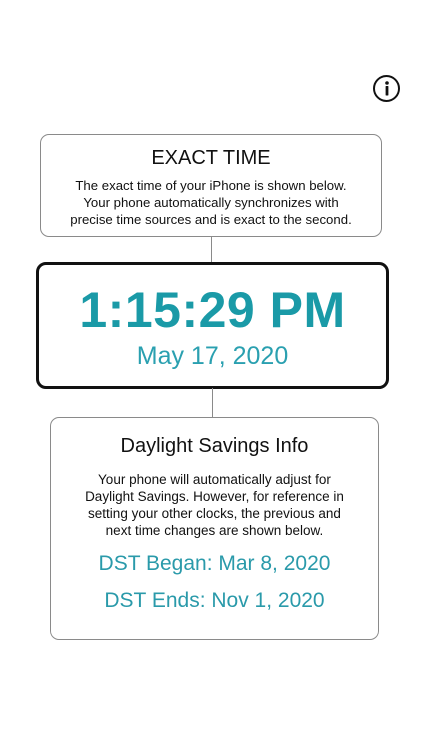  Describe the element at coordinates (214, 446) in the screenshot. I see `dst-title: Daylight Savings Info` at that location.